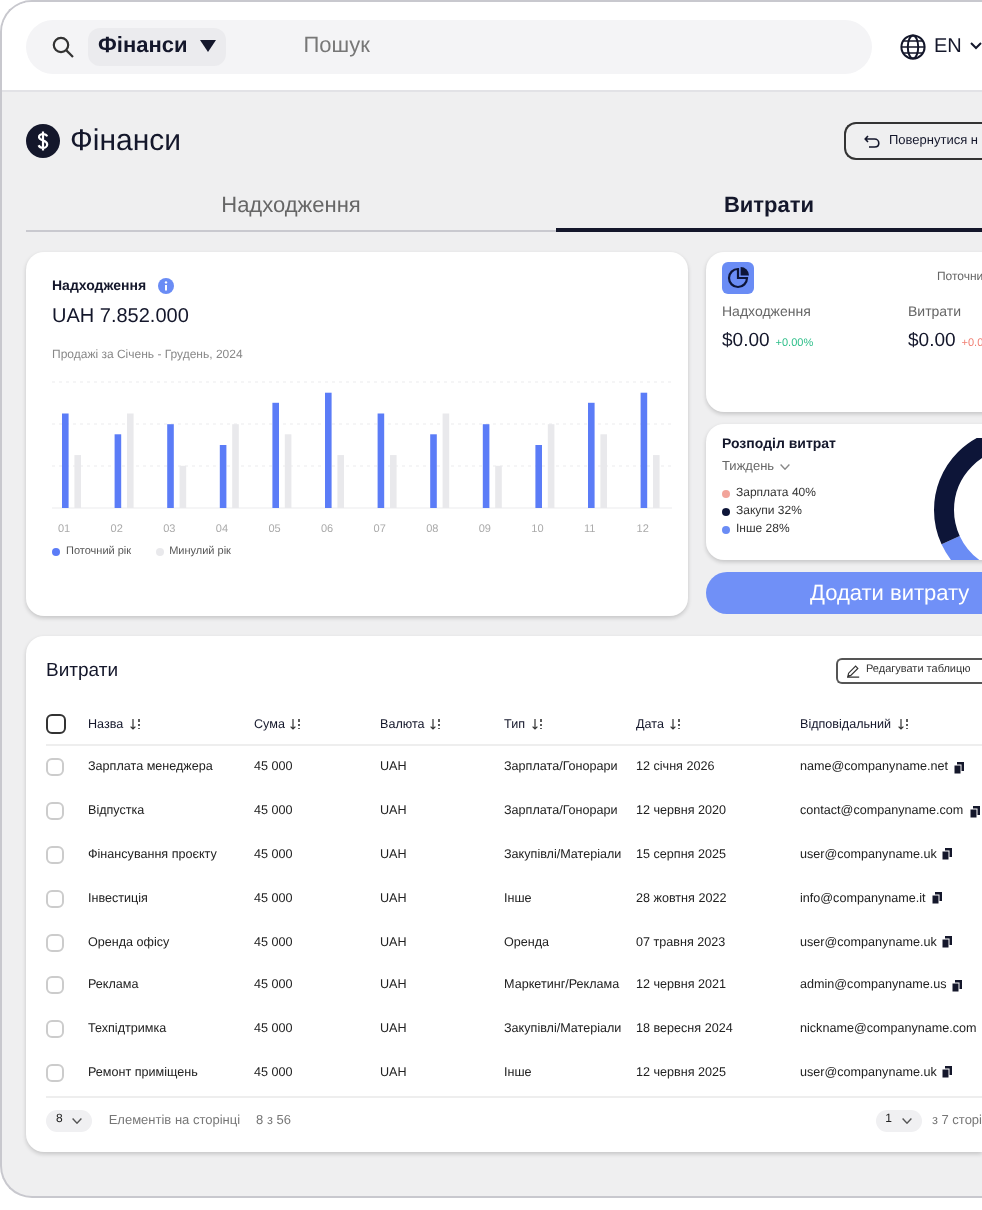 Image resolution: width=982 pixels, height=1210 pixels. What do you see at coordinates (291, 210) in the screenshot?
I see `tab: Надходження` at bounding box center [291, 210].